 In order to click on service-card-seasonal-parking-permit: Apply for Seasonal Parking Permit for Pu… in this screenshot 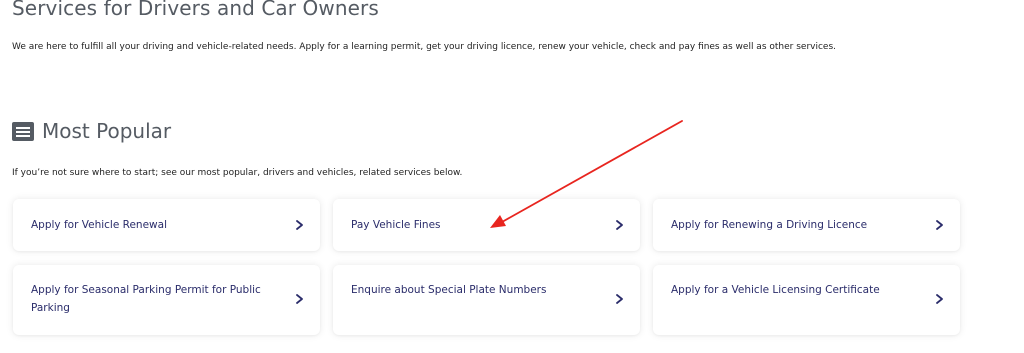, I will do `click(166, 300)`.